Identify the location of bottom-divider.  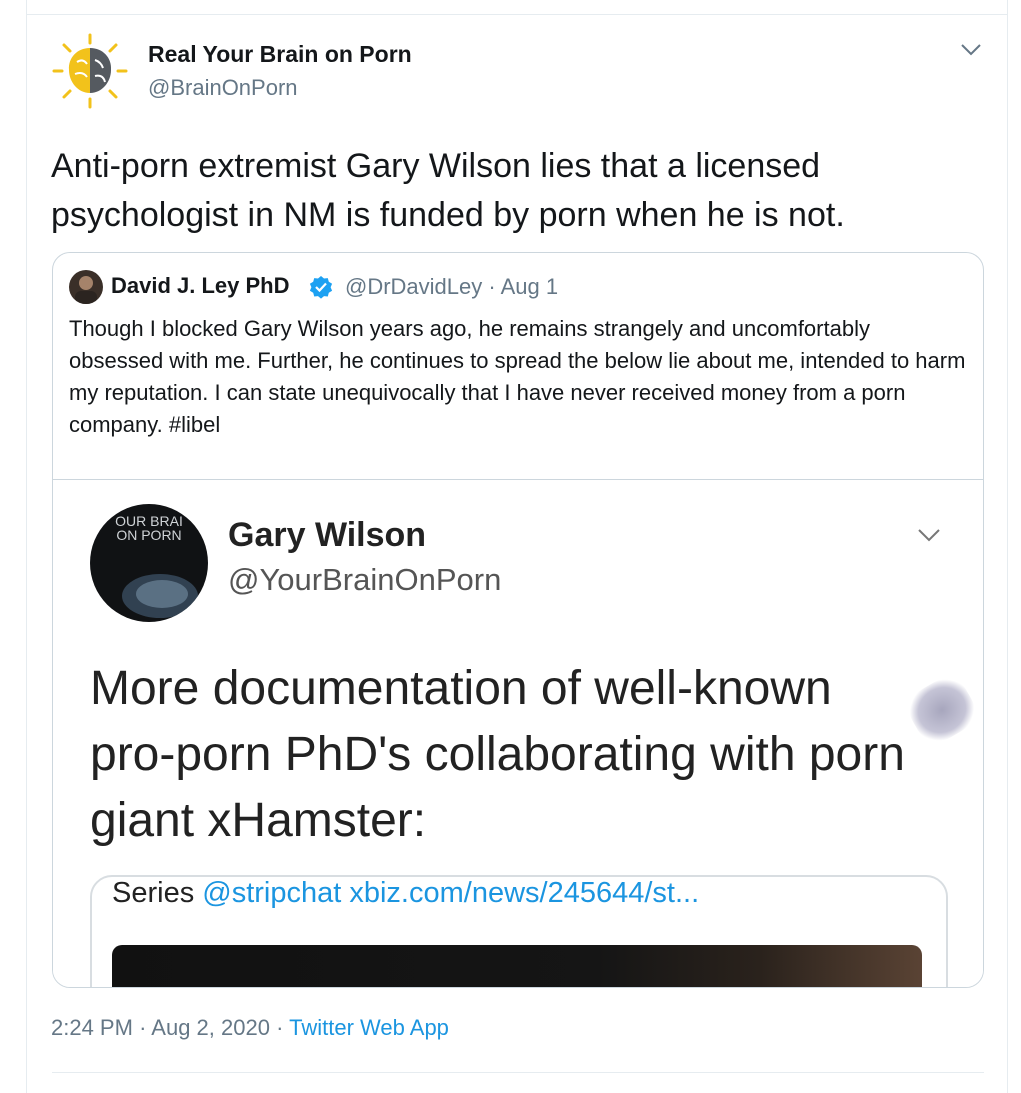
(518, 1072).